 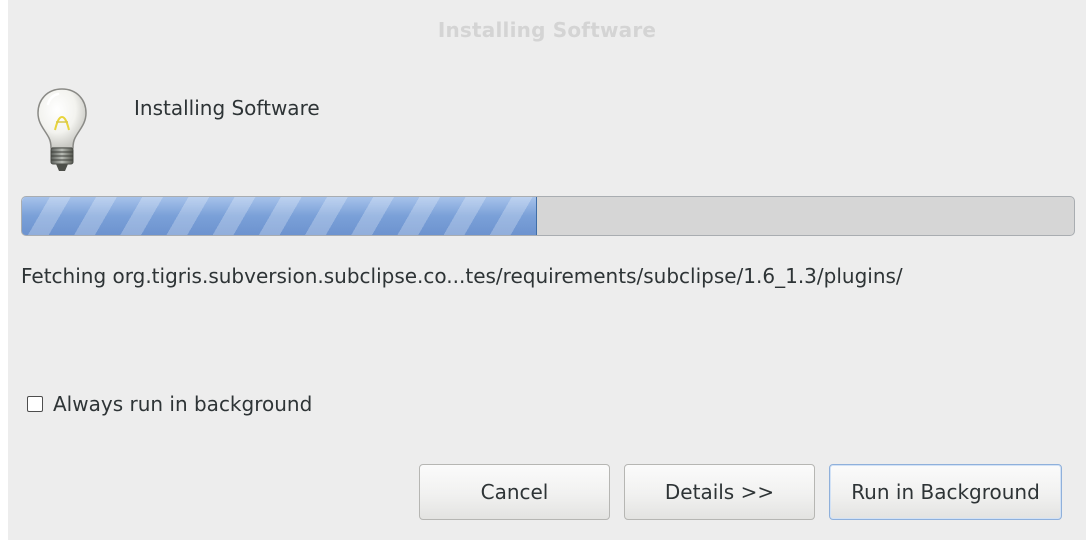 What do you see at coordinates (945, 492) in the screenshot?
I see `run-in-background-button: Run in Background` at bounding box center [945, 492].